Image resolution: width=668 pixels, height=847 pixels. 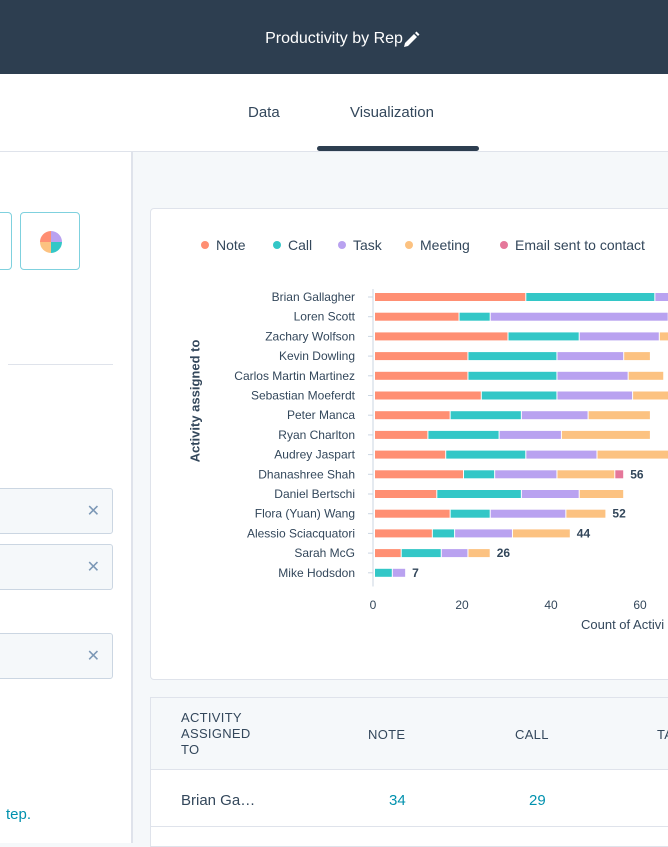 I want to click on column-header-task: TA, so click(x=662, y=734).